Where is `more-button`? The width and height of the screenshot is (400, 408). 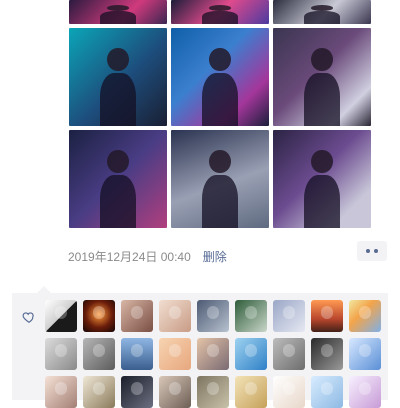 more-button is located at coordinates (372, 251).